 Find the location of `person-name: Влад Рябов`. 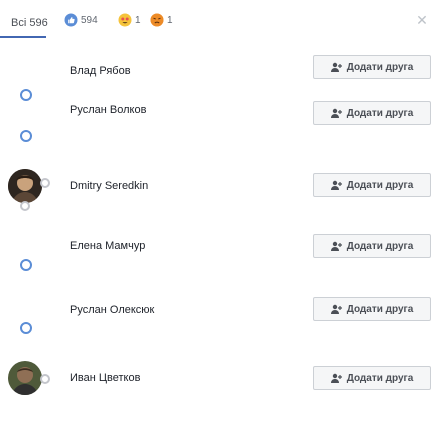

person-name: Влад Рябов is located at coordinates (100, 71).